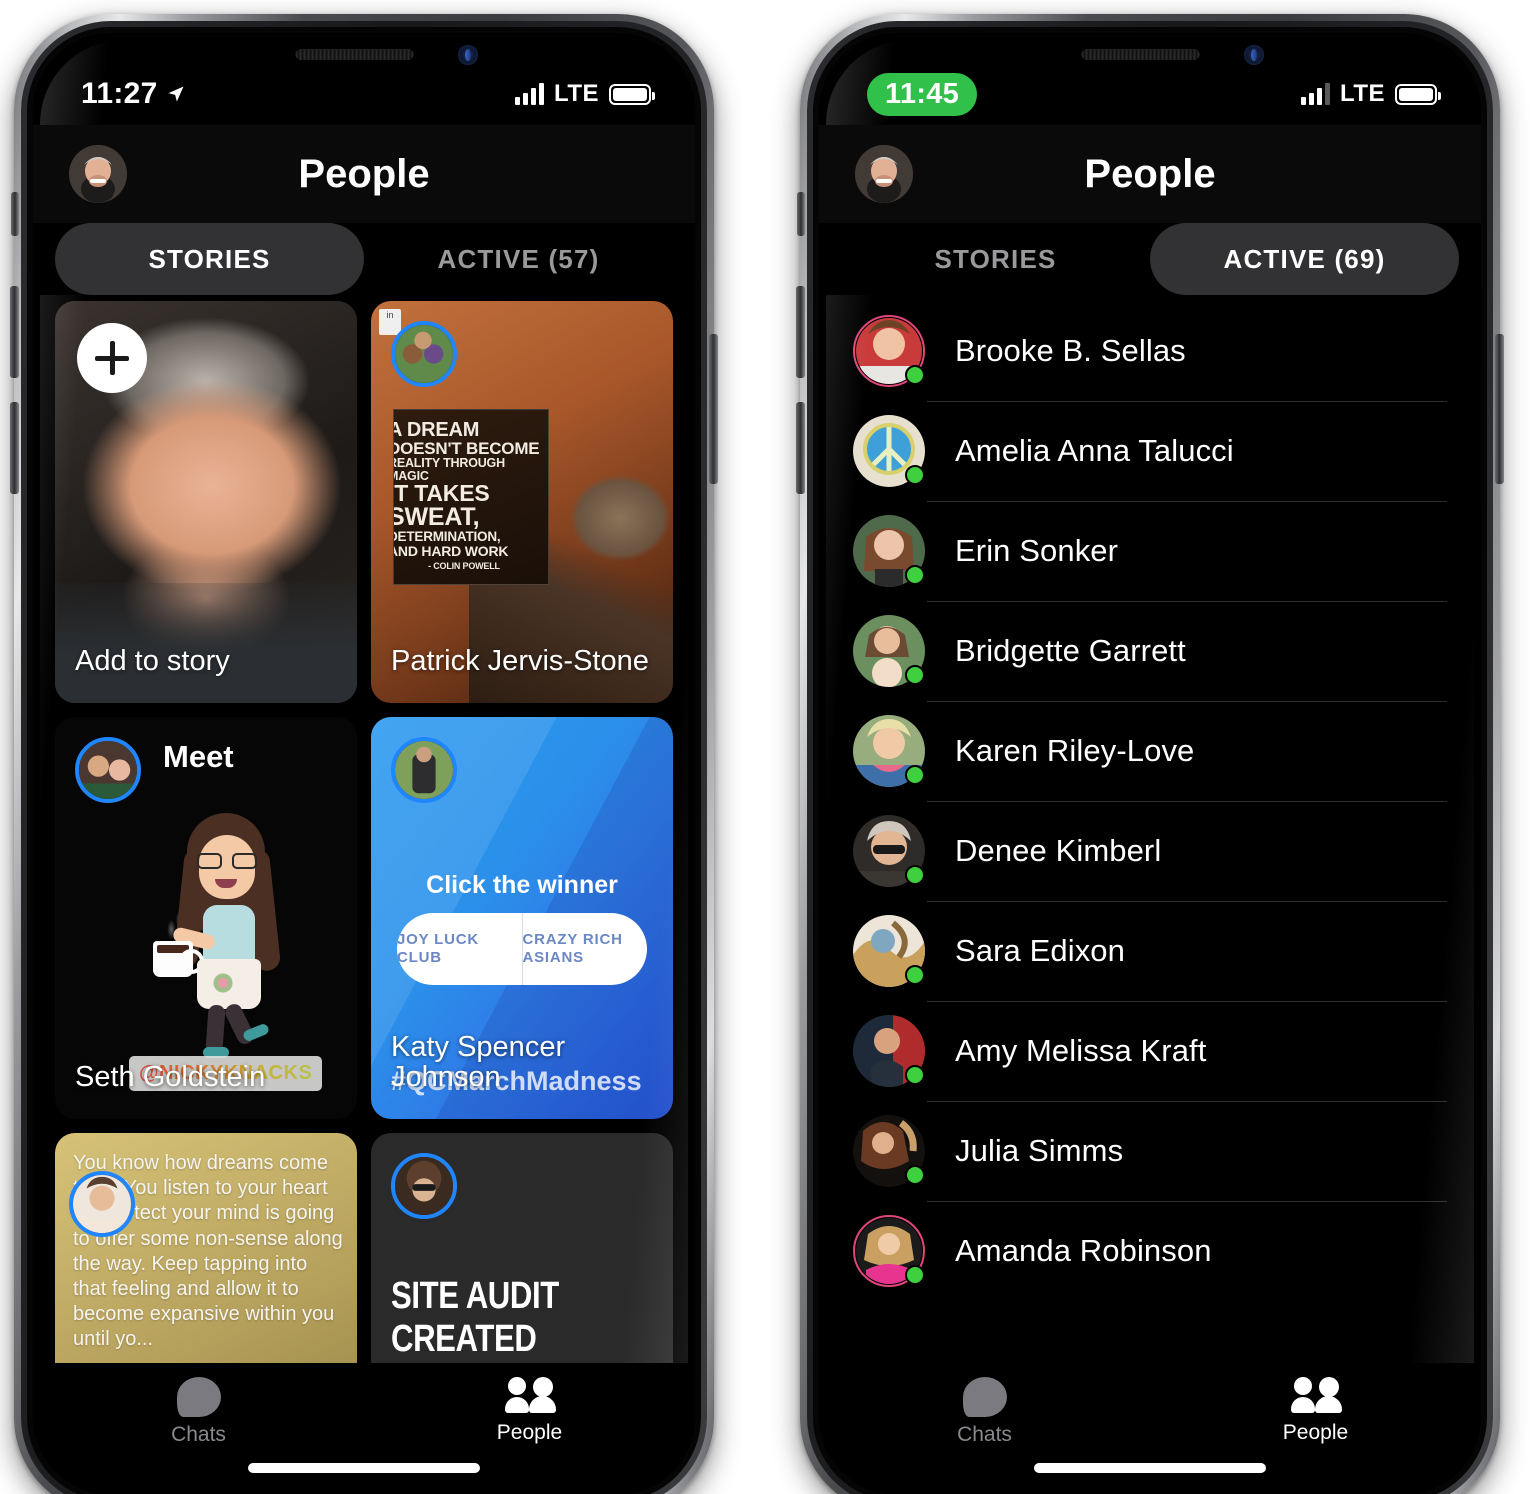 The image size is (1536, 1494). I want to click on story-card-seth: Meet @NICKYKNACKS Seth Goldstein, so click(206, 918).